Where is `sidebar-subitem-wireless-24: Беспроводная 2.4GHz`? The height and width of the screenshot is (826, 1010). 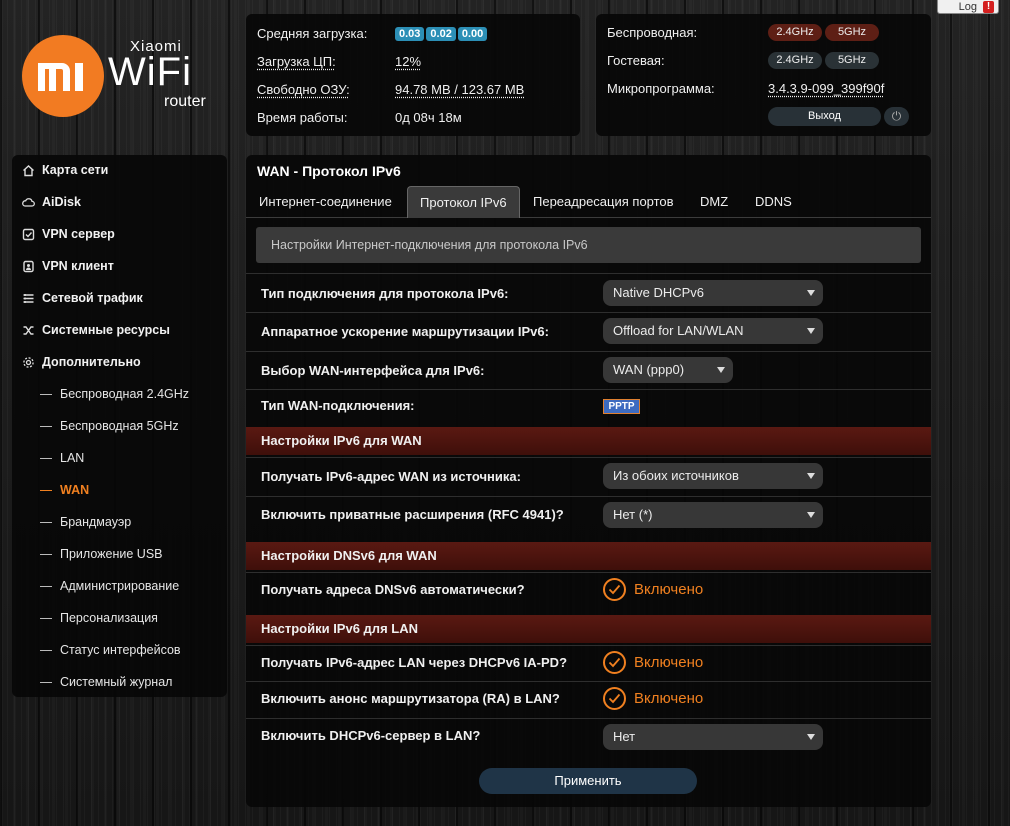
sidebar-subitem-wireless-24: Беспроводная 2.4GHz is located at coordinates (114, 394).